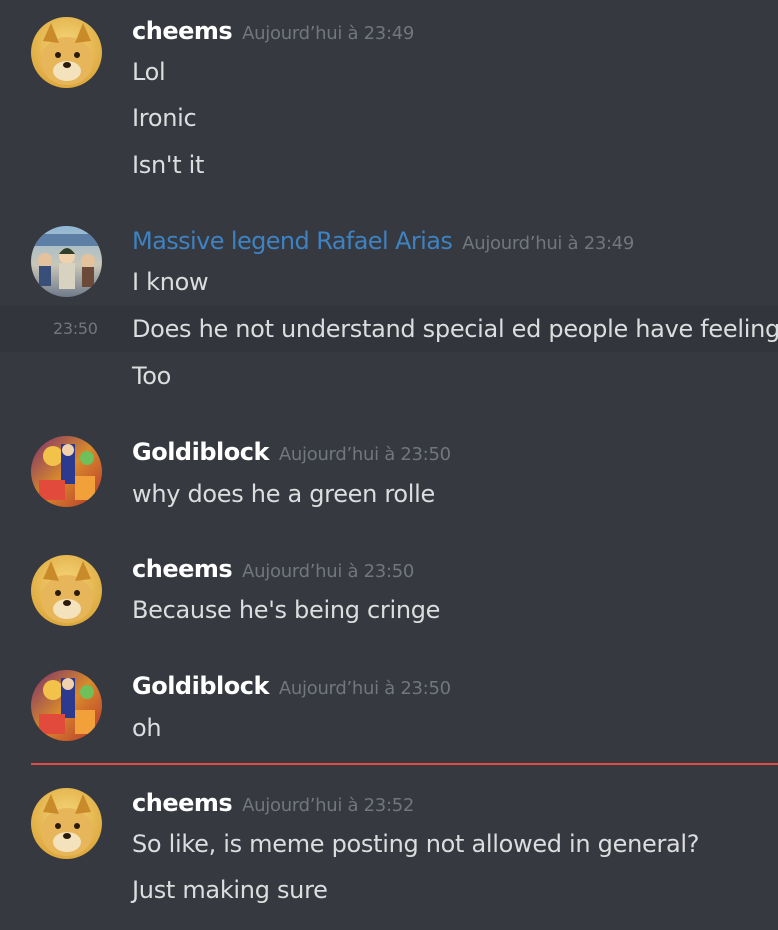  What do you see at coordinates (147, 728) in the screenshot?
I see `message-text: oh` at bounding box center [147, 728].